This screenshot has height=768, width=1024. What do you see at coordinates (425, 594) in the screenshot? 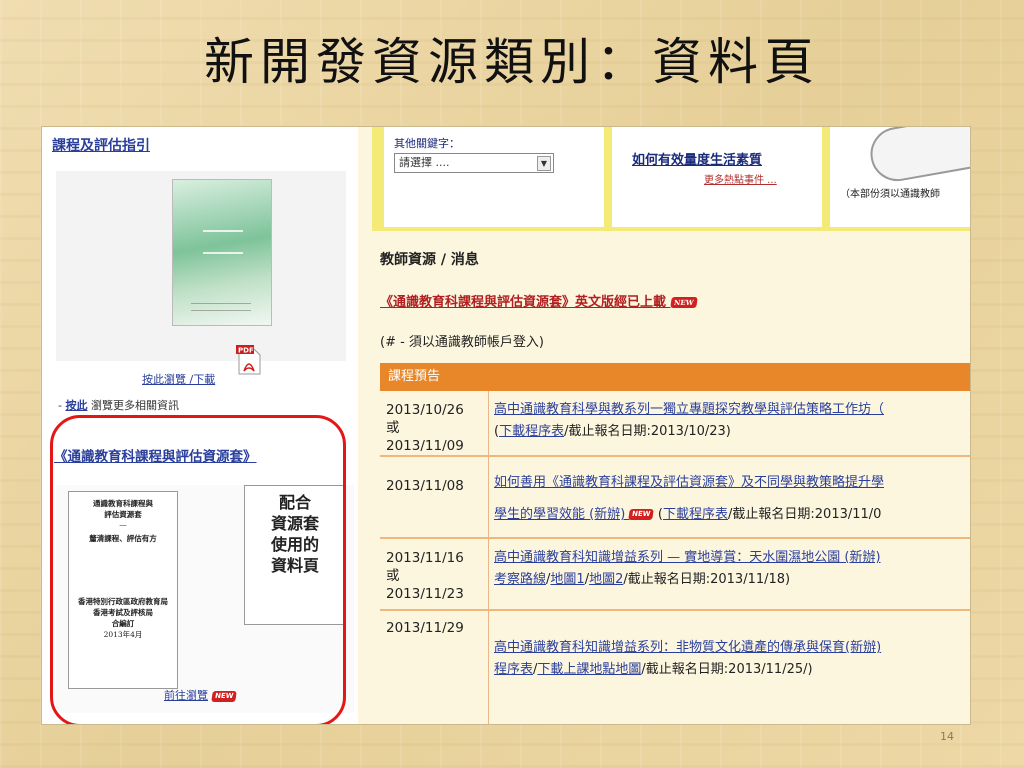
I see `date-alt: 2013/11/23` at bounding box center [425, 594].